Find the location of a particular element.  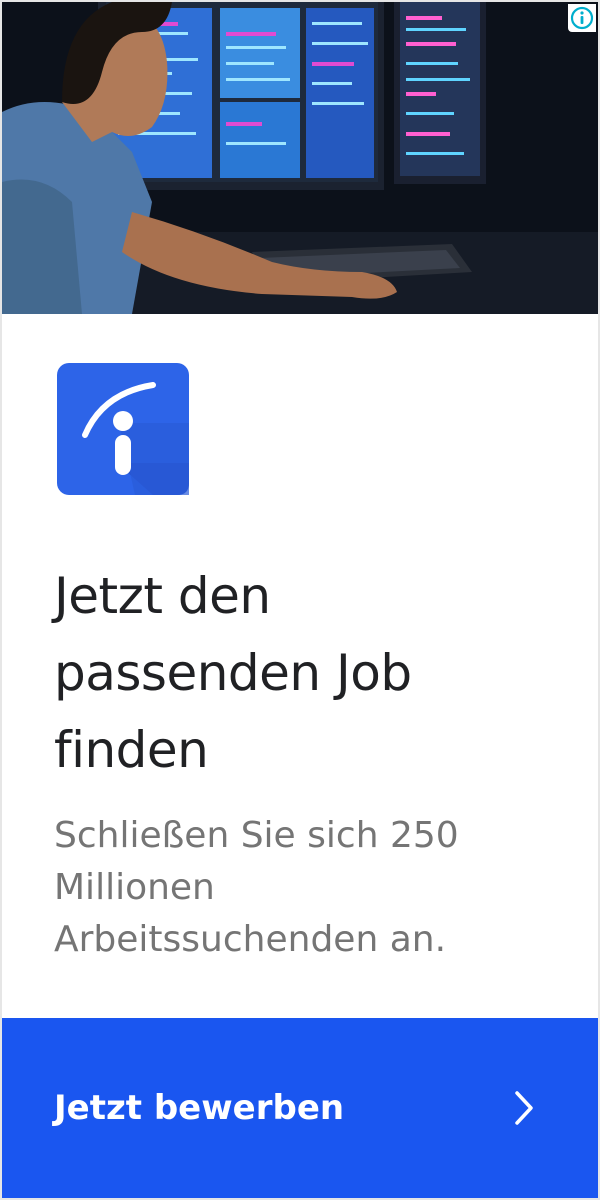

description-line: Arbeitssuchenden an. is located at coordinates (250, 939).